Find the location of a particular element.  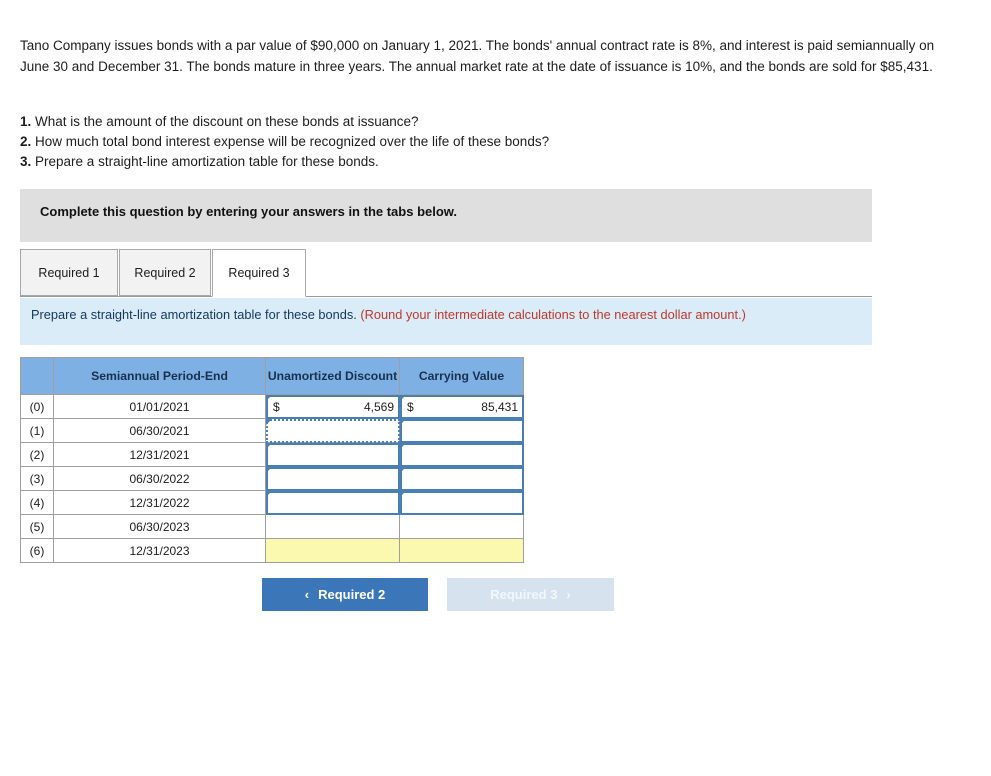

prev-required-button: ‹ Required 2 is located at coordinates (345, 594).